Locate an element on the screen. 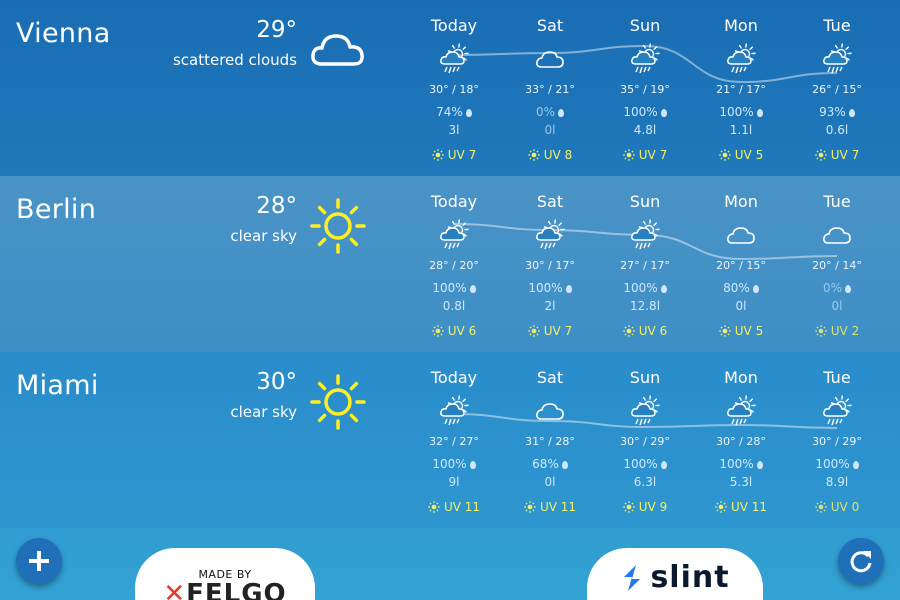  precipitation-amount: 1.1l is located at coordinates (741, 130).